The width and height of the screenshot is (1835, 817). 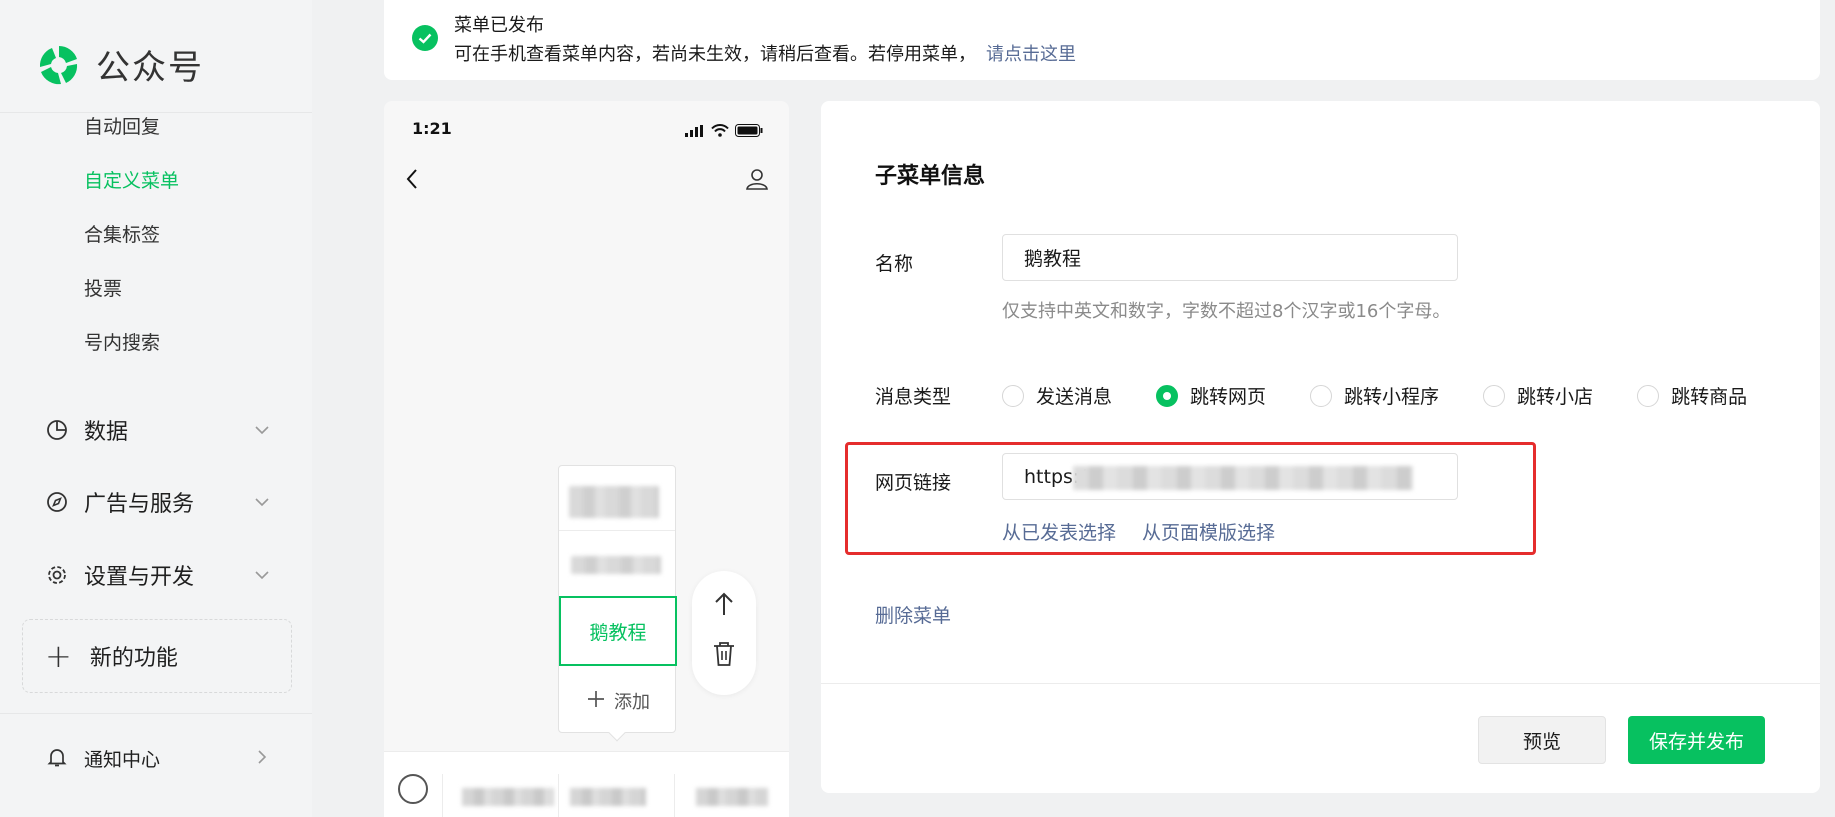 What do you see at coordinates (1208, 531) in the screenshot?
I see `select-from-template-link: 从页面模版选择` at bounding box center [1208, 531].